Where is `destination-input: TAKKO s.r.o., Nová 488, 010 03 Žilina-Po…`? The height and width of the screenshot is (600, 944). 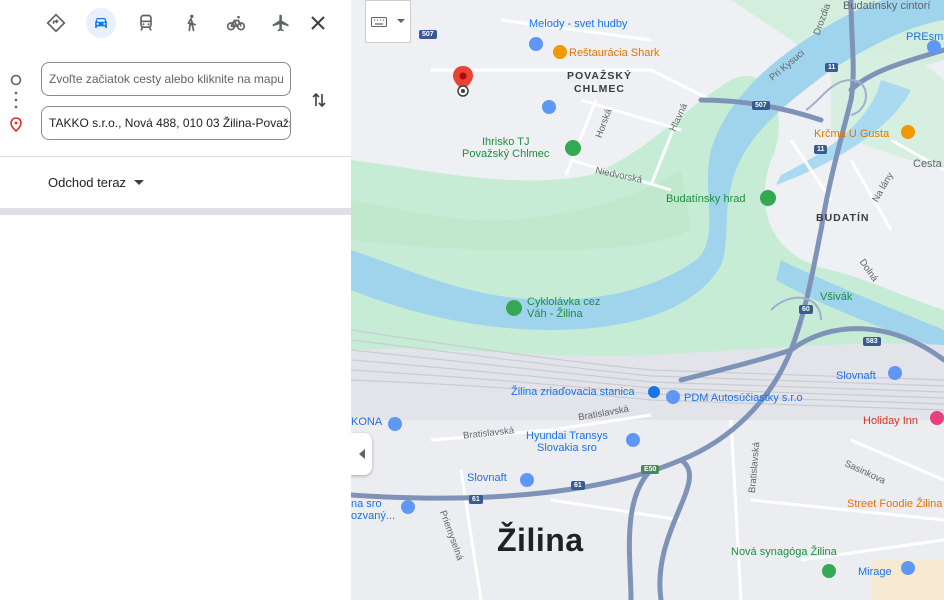
destination-input: TAKKO s.r.o., Nová 488, 010 03 Žilina-Po… is located at coordinates (169, 123).